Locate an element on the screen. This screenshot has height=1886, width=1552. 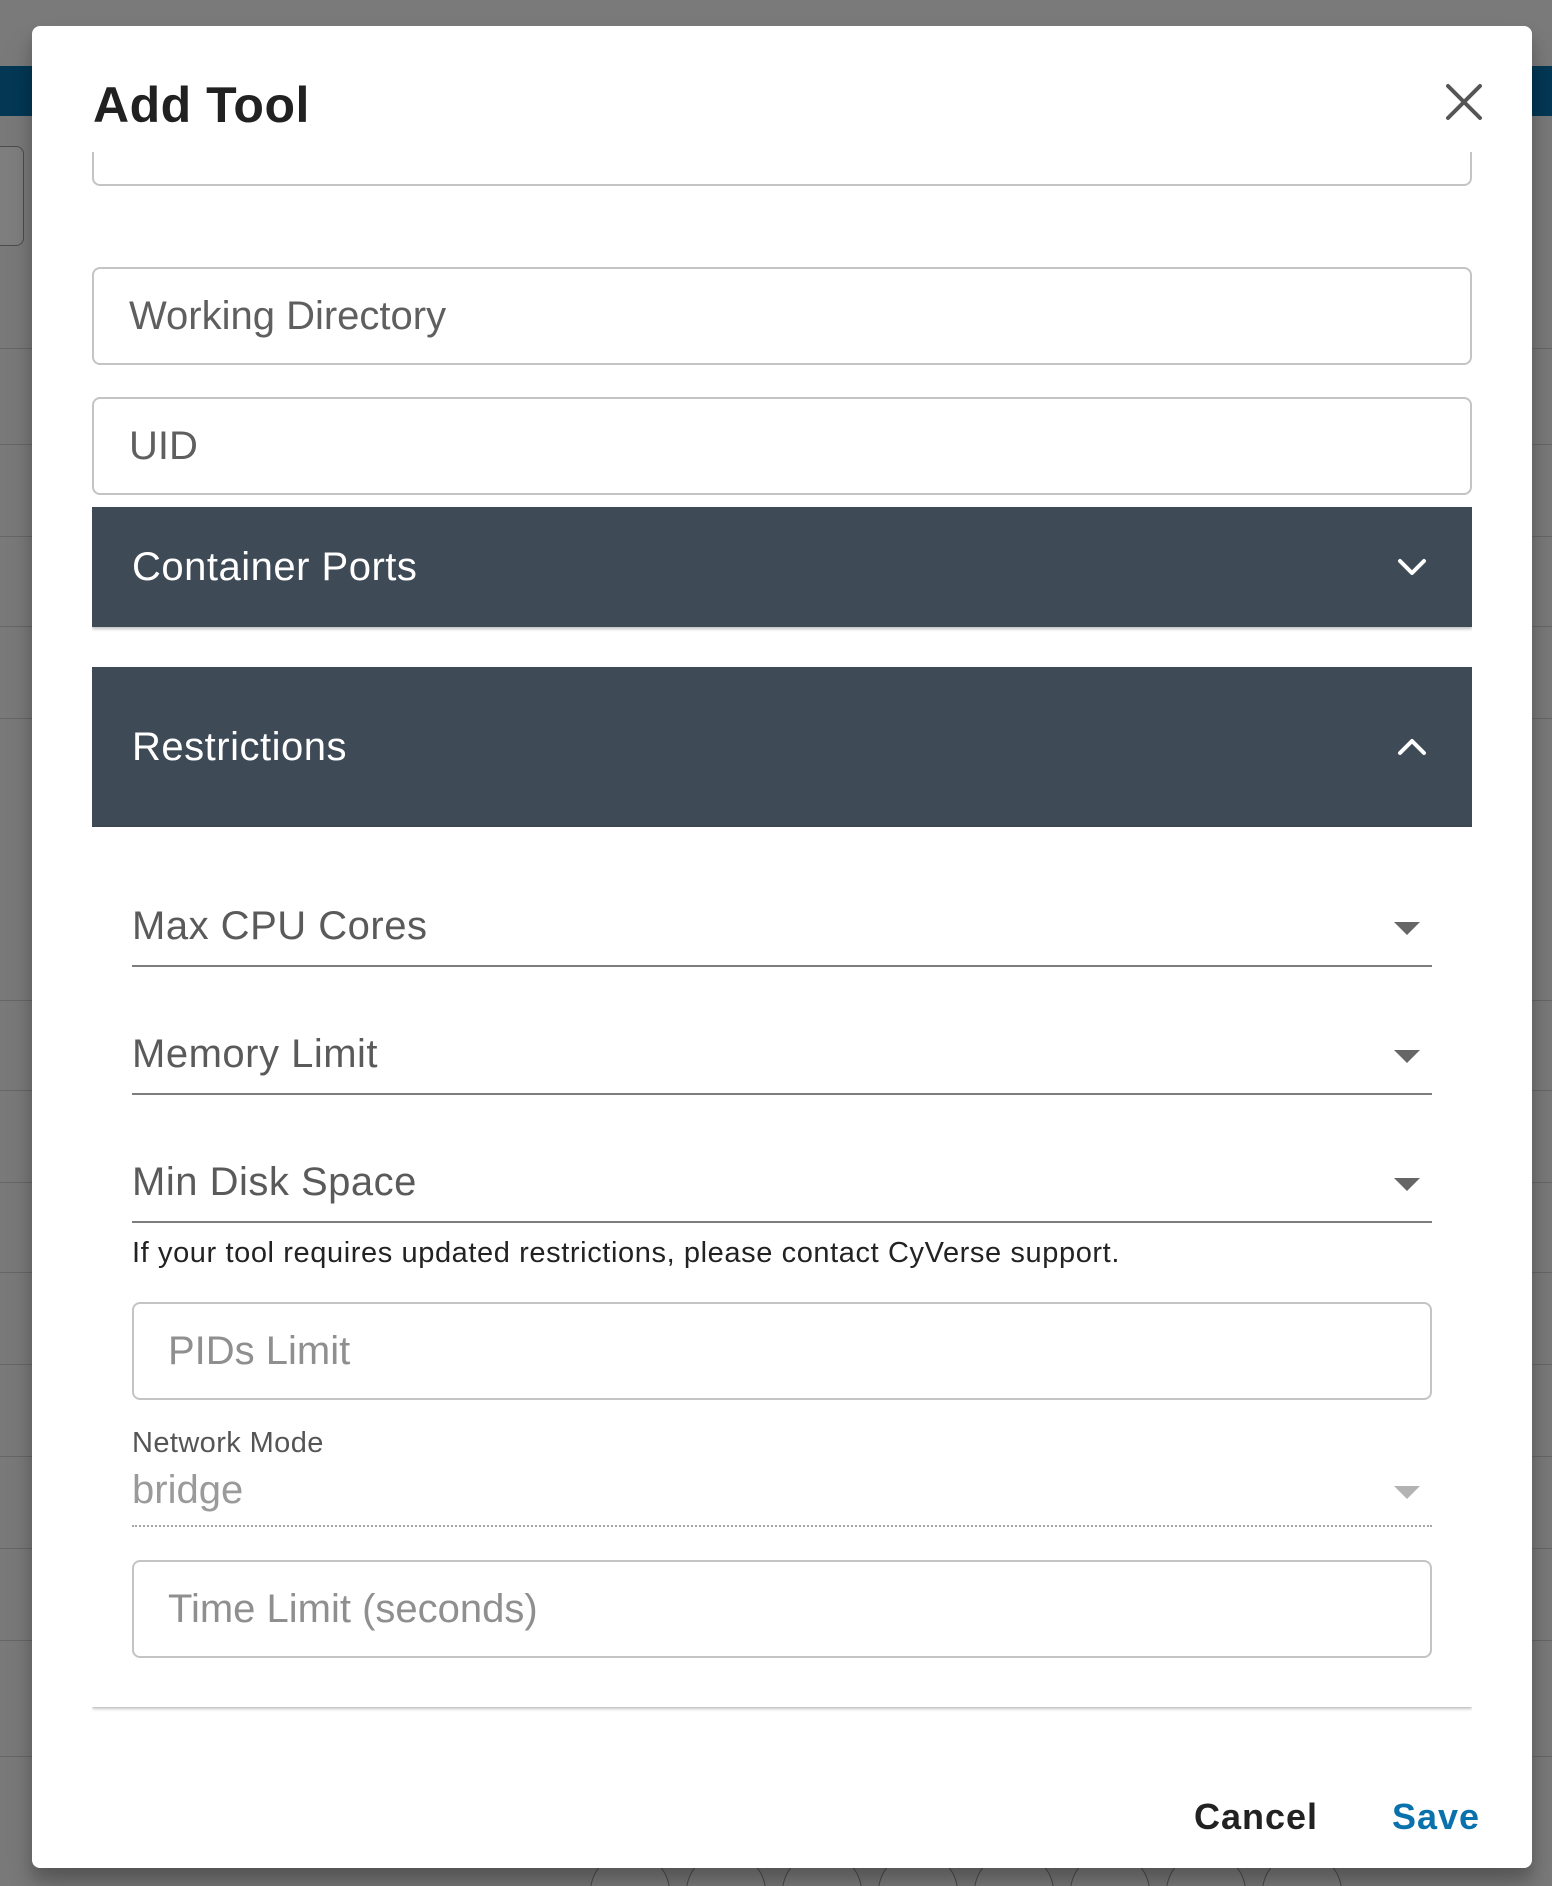
memory-limit-select: Memory Limit is located at coordinates (782, 1045).